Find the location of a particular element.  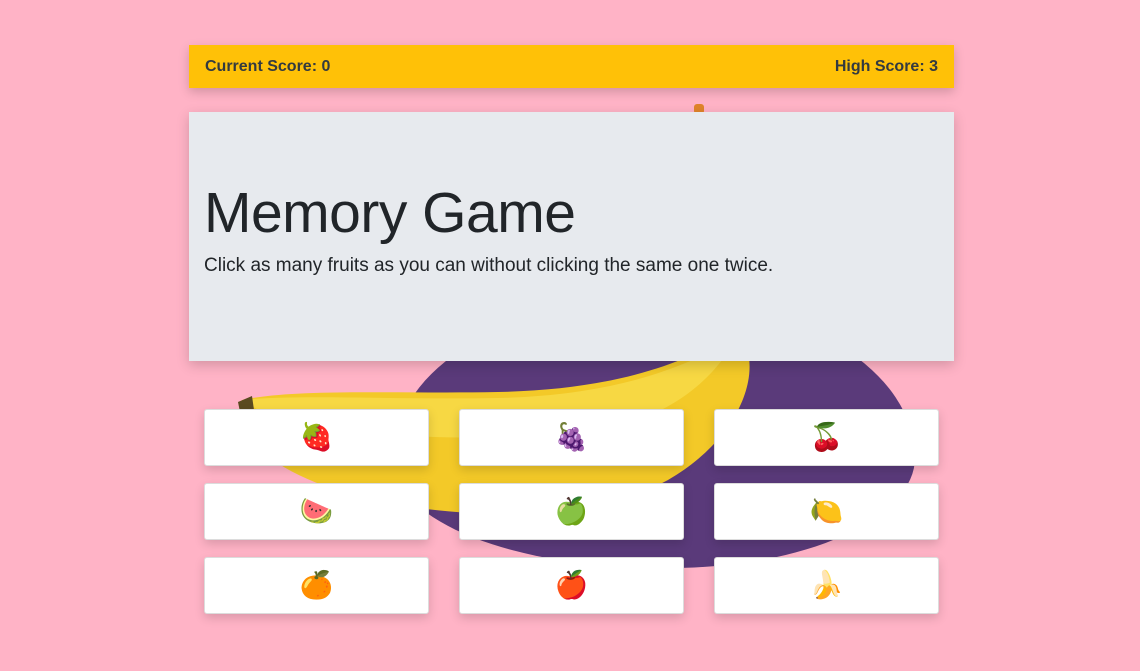

fruit-card-strawberry: 🍓 is located at coordinates (316, 437).